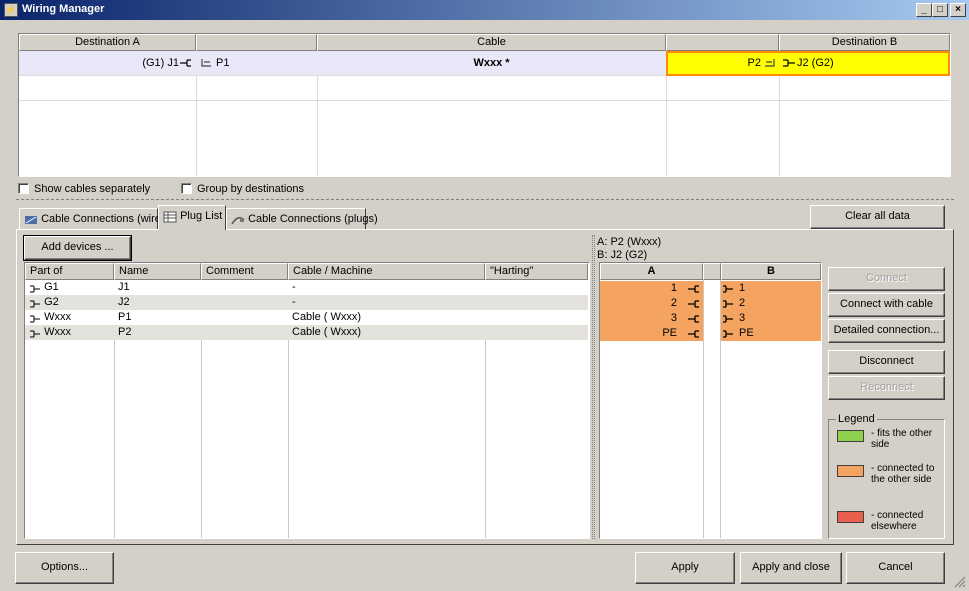 This screenshot has width=969, height=591. I want to click on header-plug-a, so click(256, 42).